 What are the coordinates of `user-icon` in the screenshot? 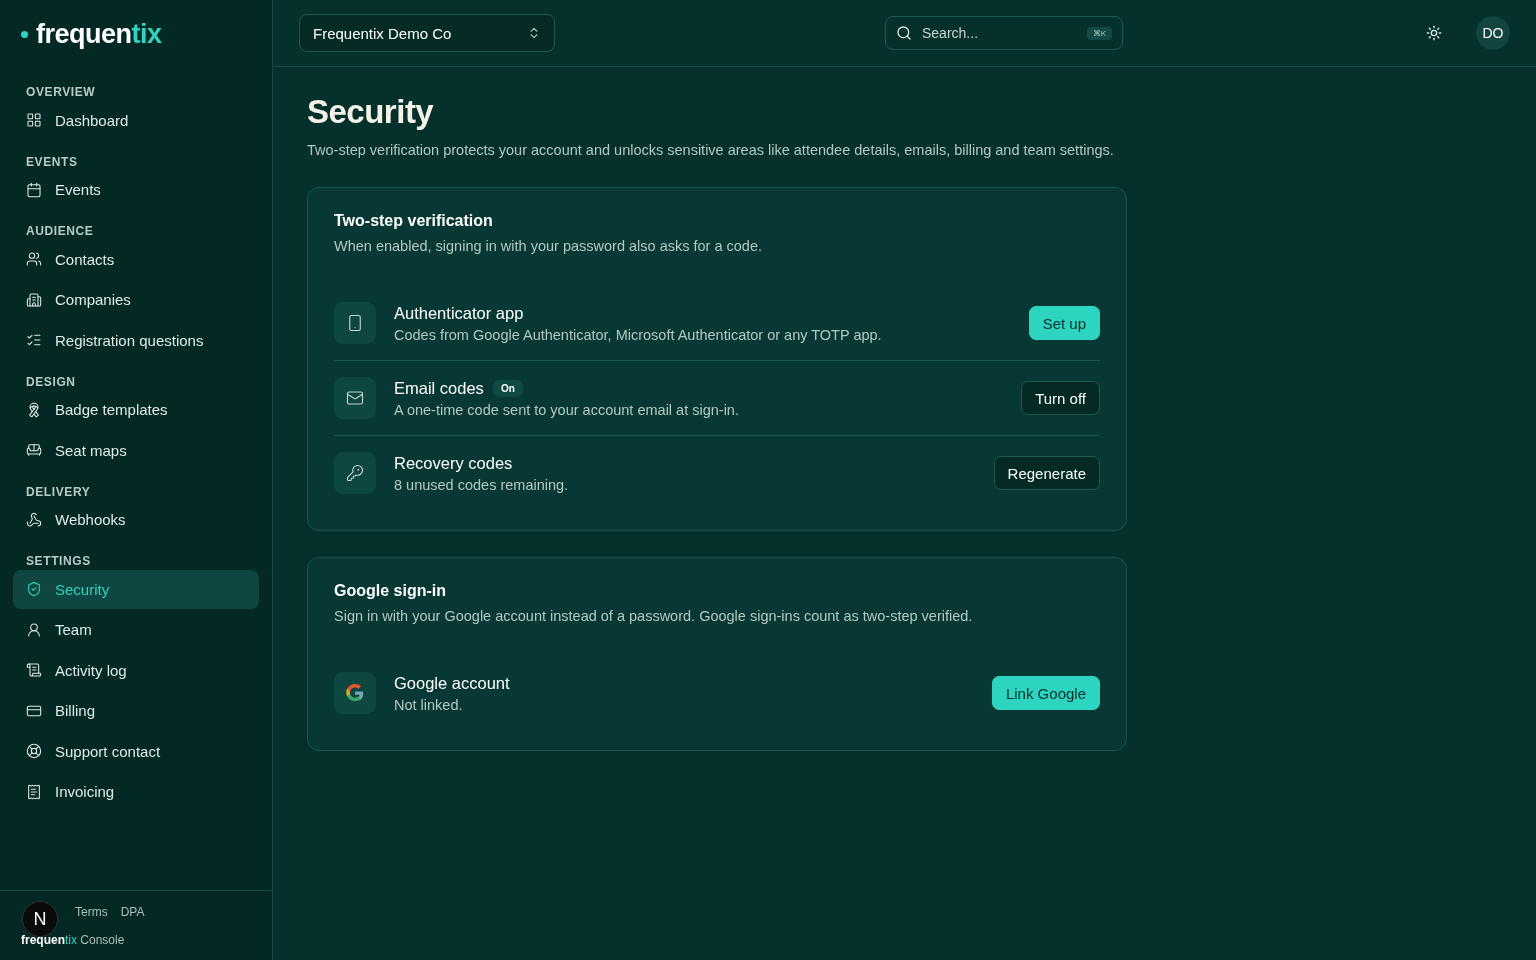 It's located at (34, 629).